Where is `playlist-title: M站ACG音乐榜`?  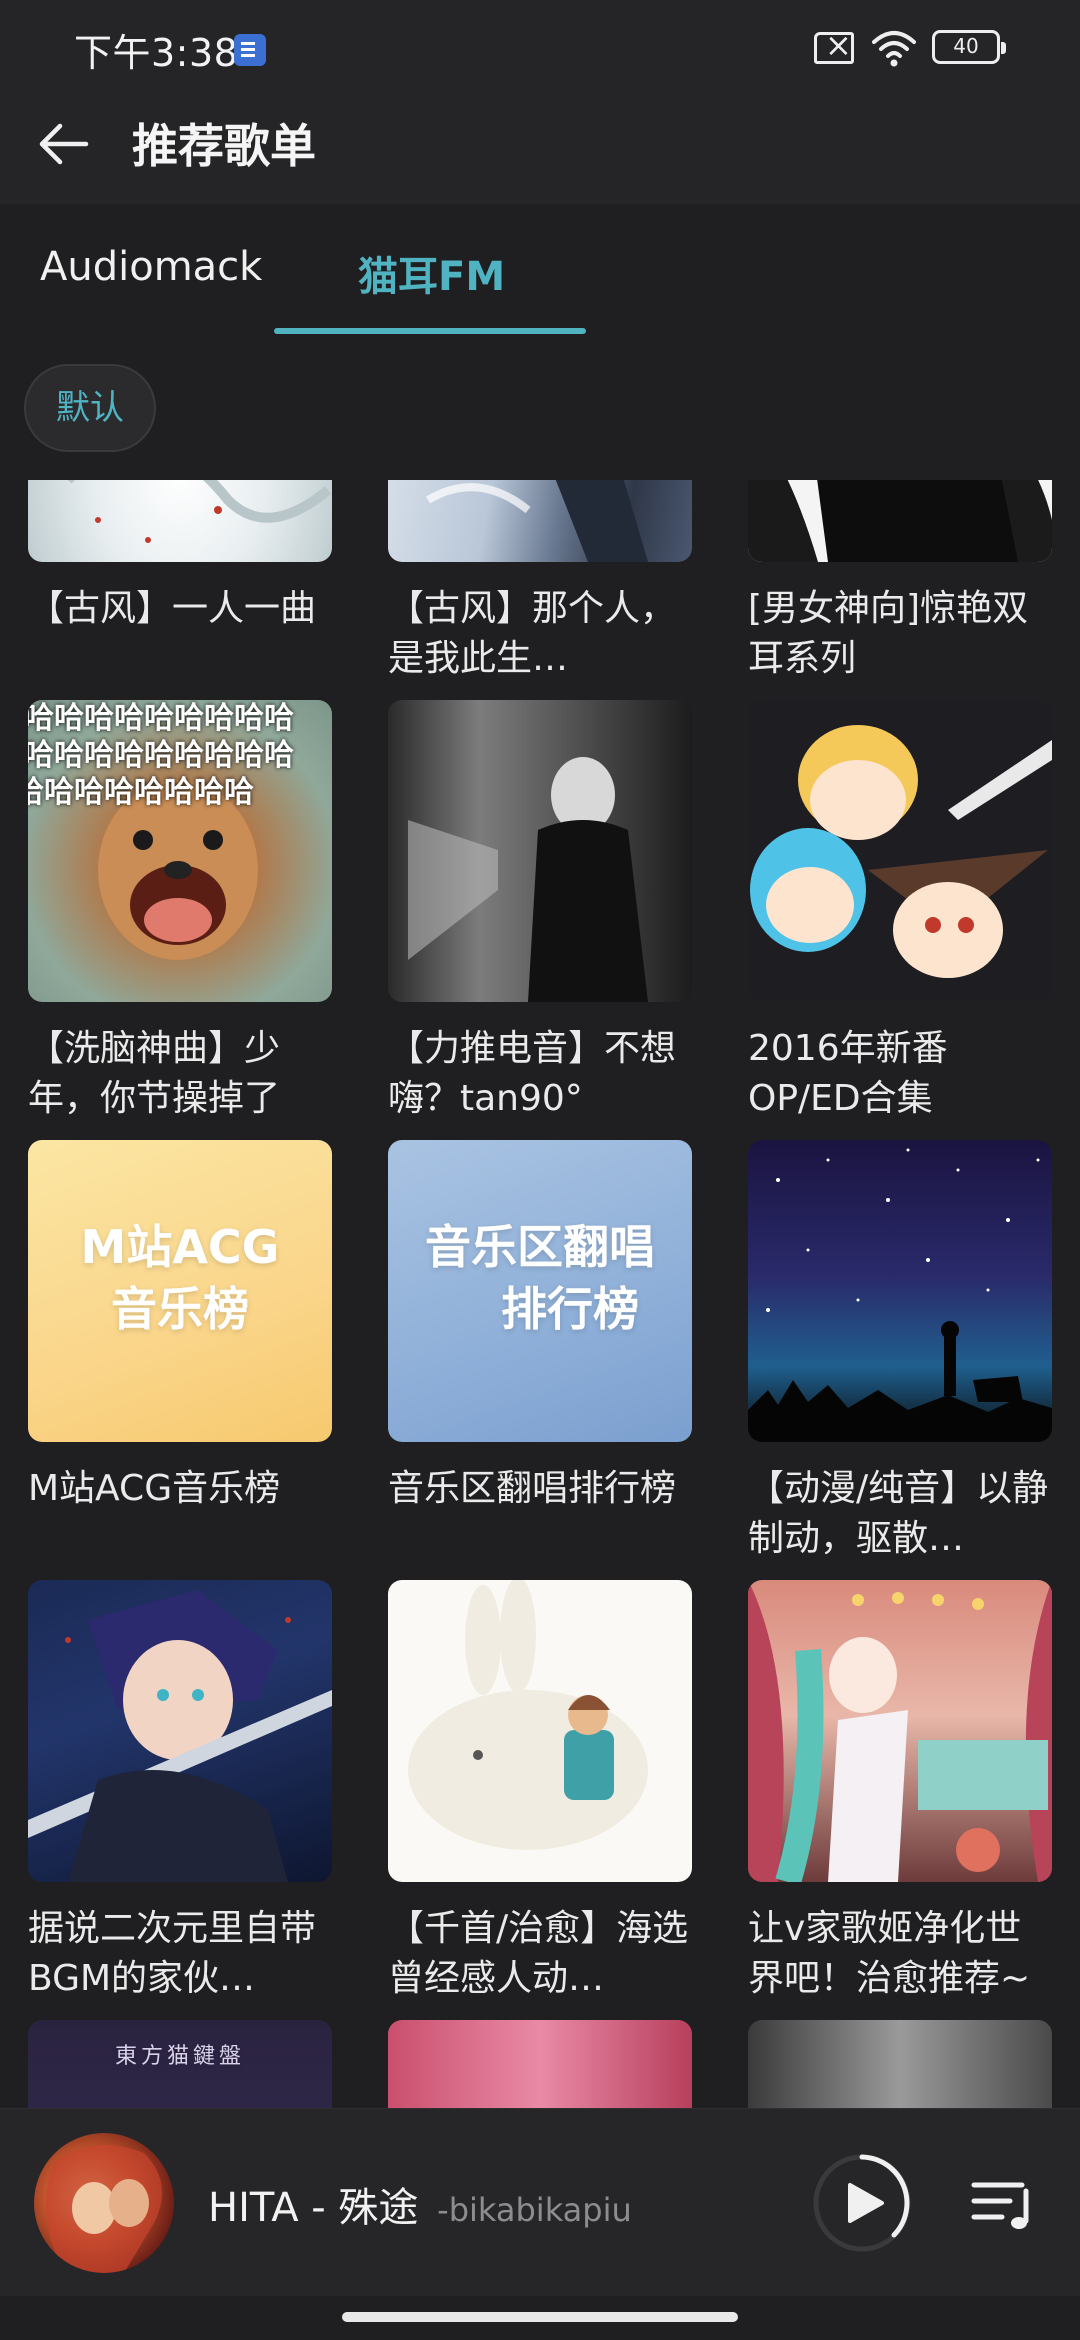 playlist-title: M站ACG音乐榜 is located at coordinates (154, 1488).